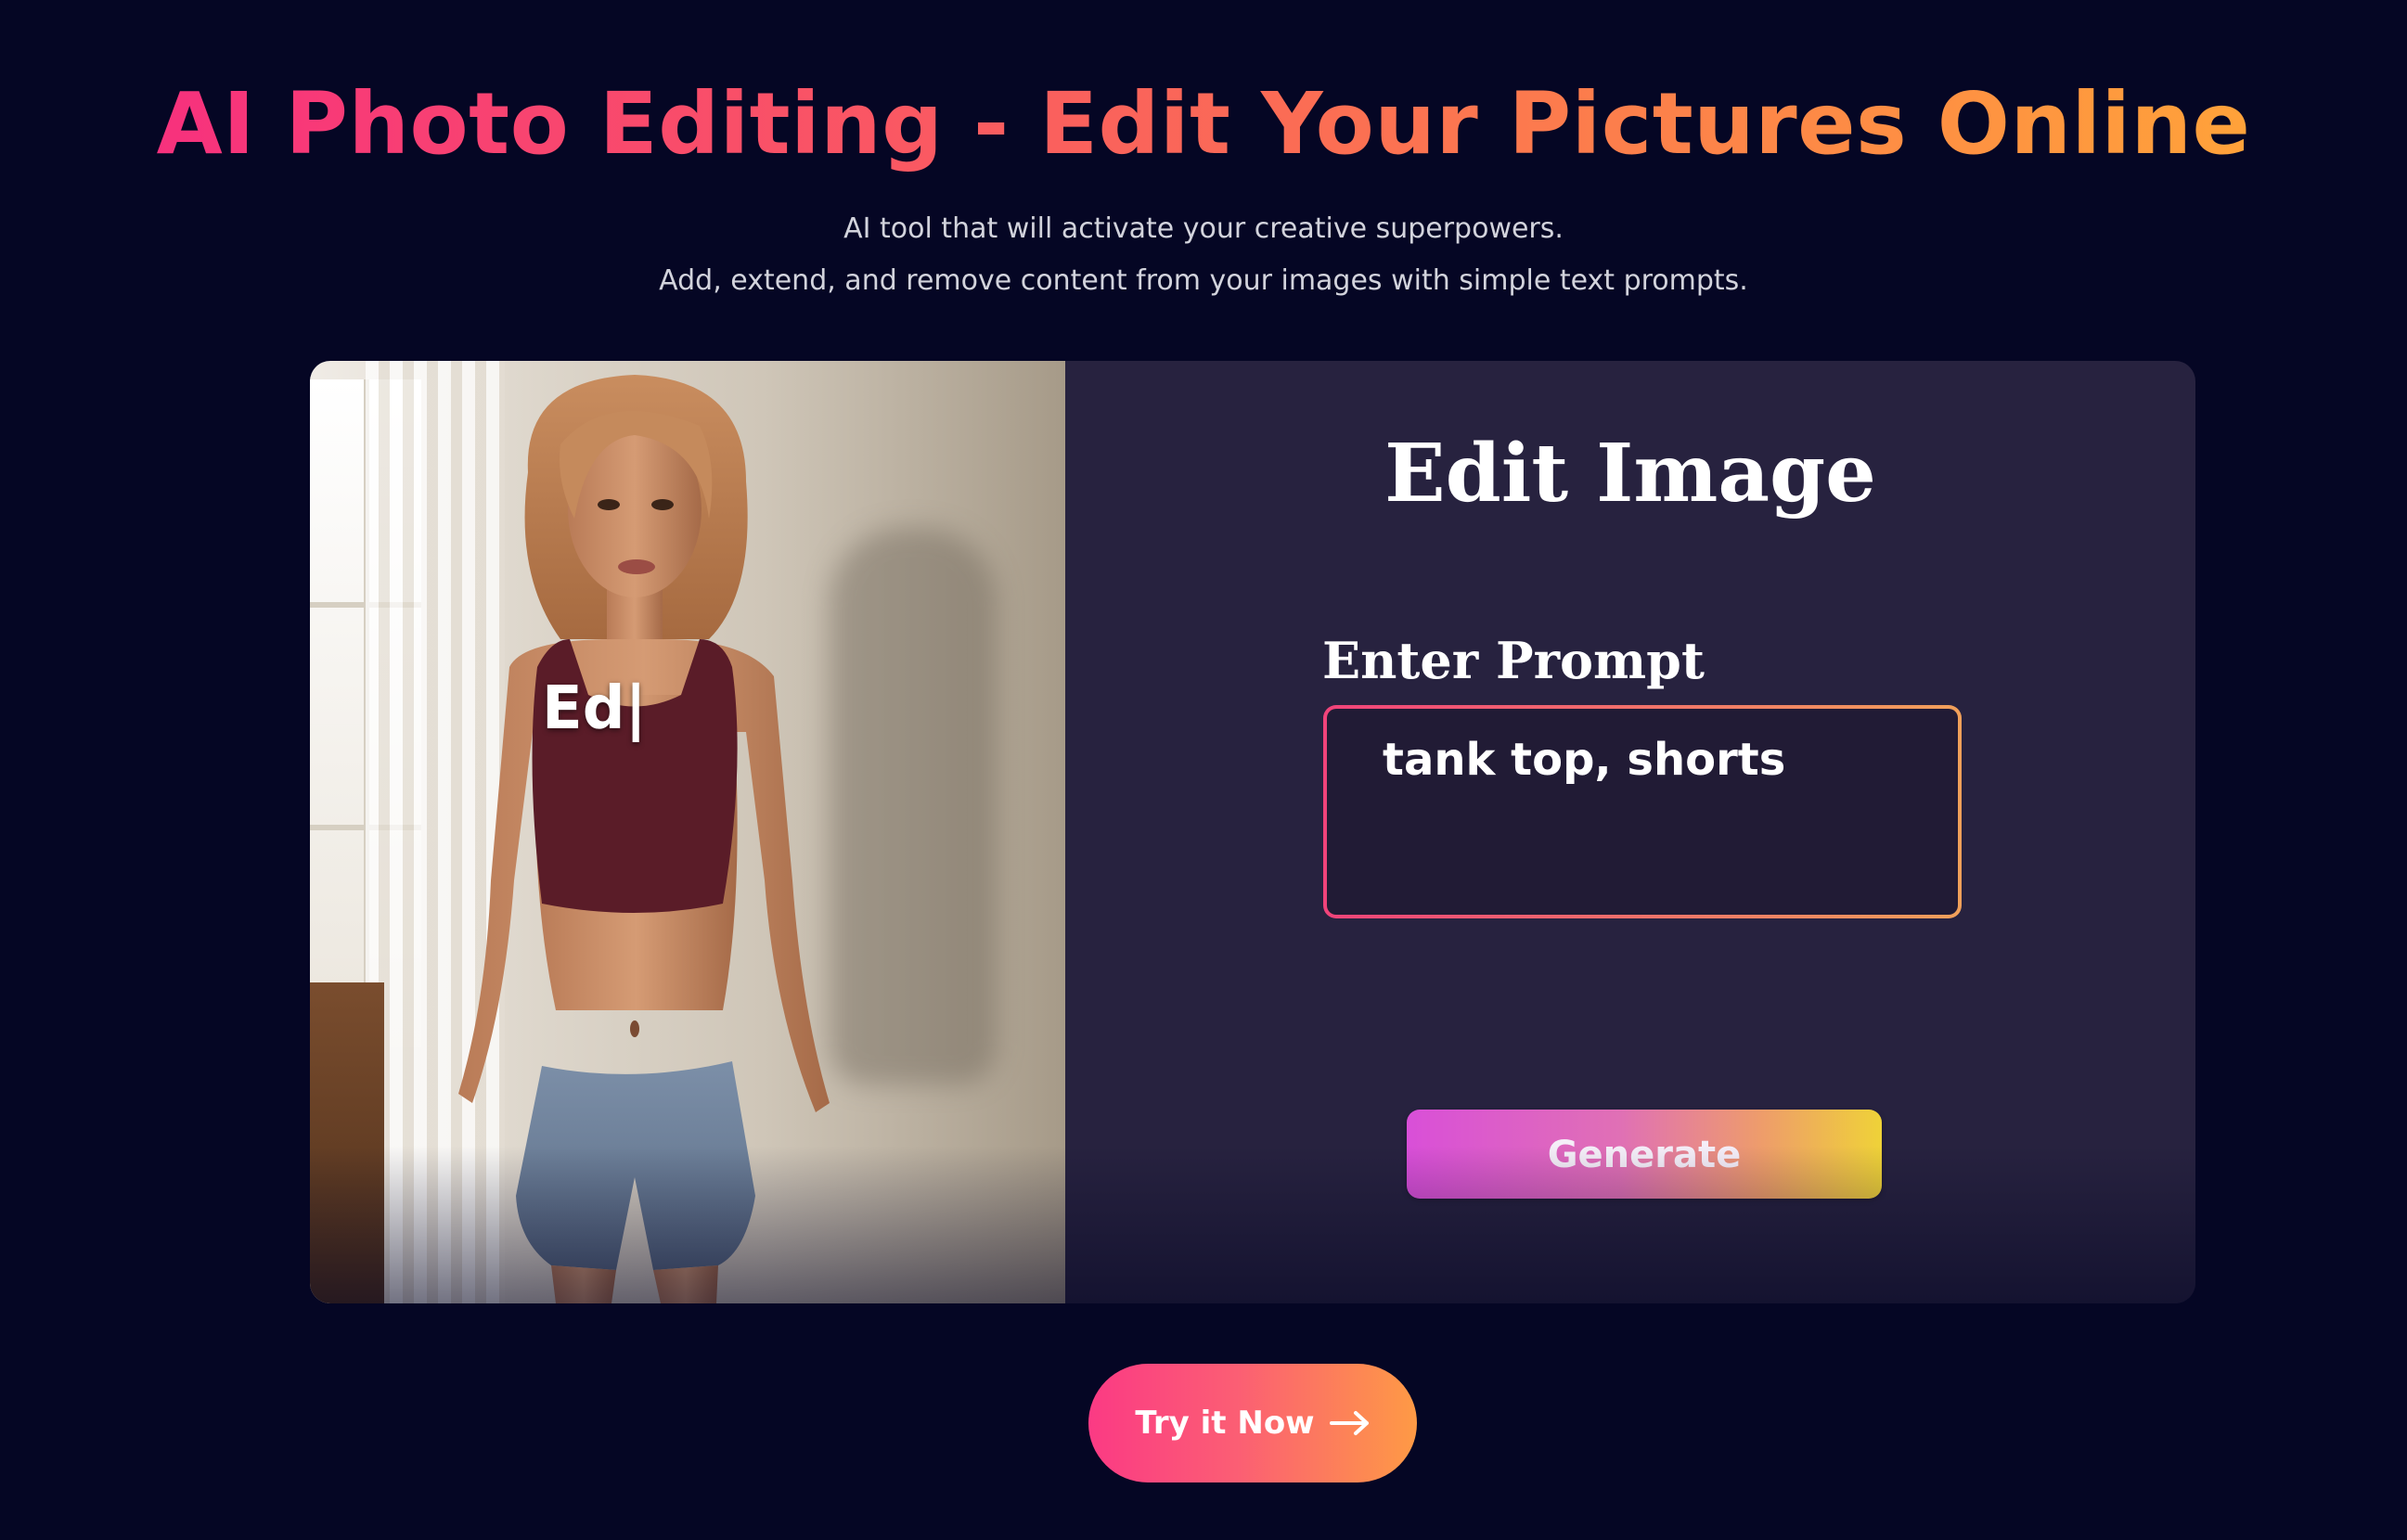 Image resolution: width=2407 pixels, height=1540 pixels. I want to click on prompt-input-value: tank top, shorts, so click(1642, 812).